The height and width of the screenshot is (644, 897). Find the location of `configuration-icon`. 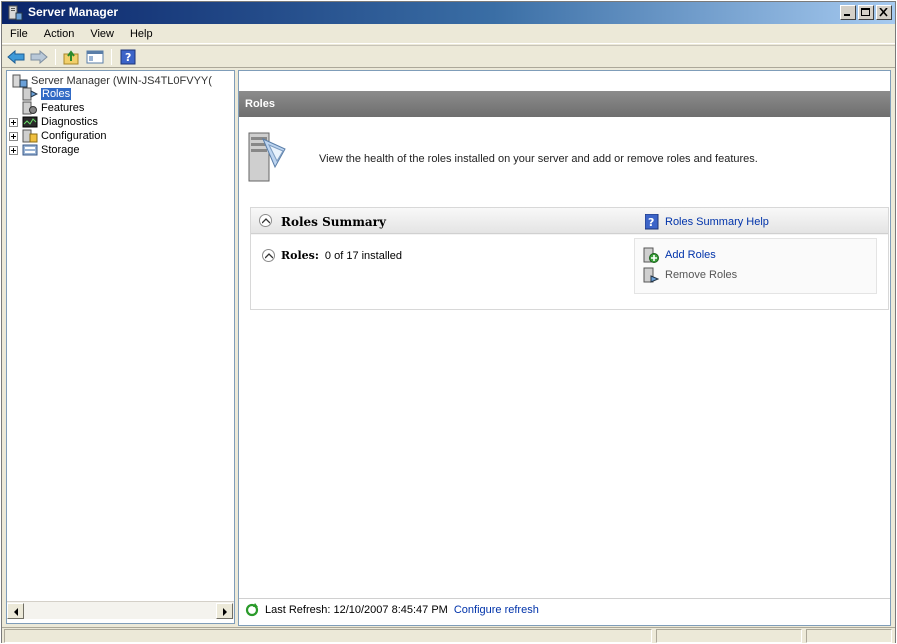

configuration-icon is located at coordinates (30, 136).